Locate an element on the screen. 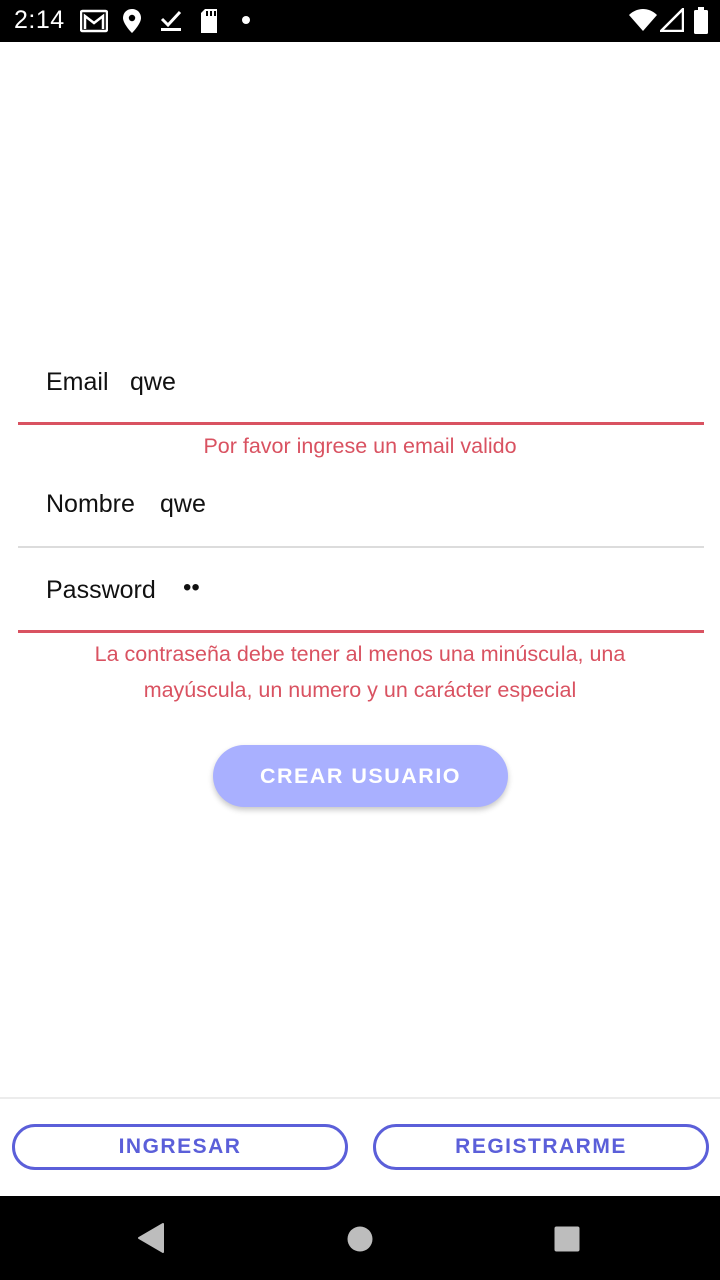  nombre-value: qwe is located at coordinates (183, 504).